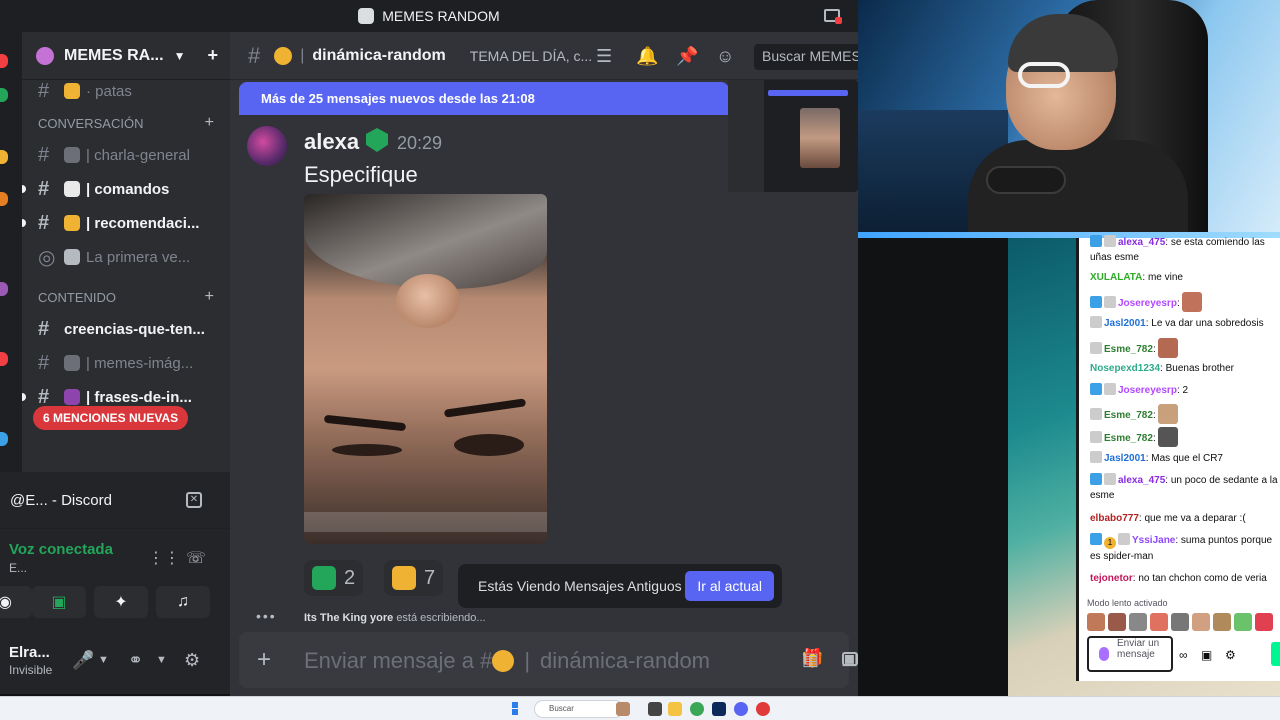 Image resolution: width=1280 pixels, height=720 pixels. Describe the element at coordinates (793, 136) in the screenshot. I see `stream-preview-thumbnail` at that location.